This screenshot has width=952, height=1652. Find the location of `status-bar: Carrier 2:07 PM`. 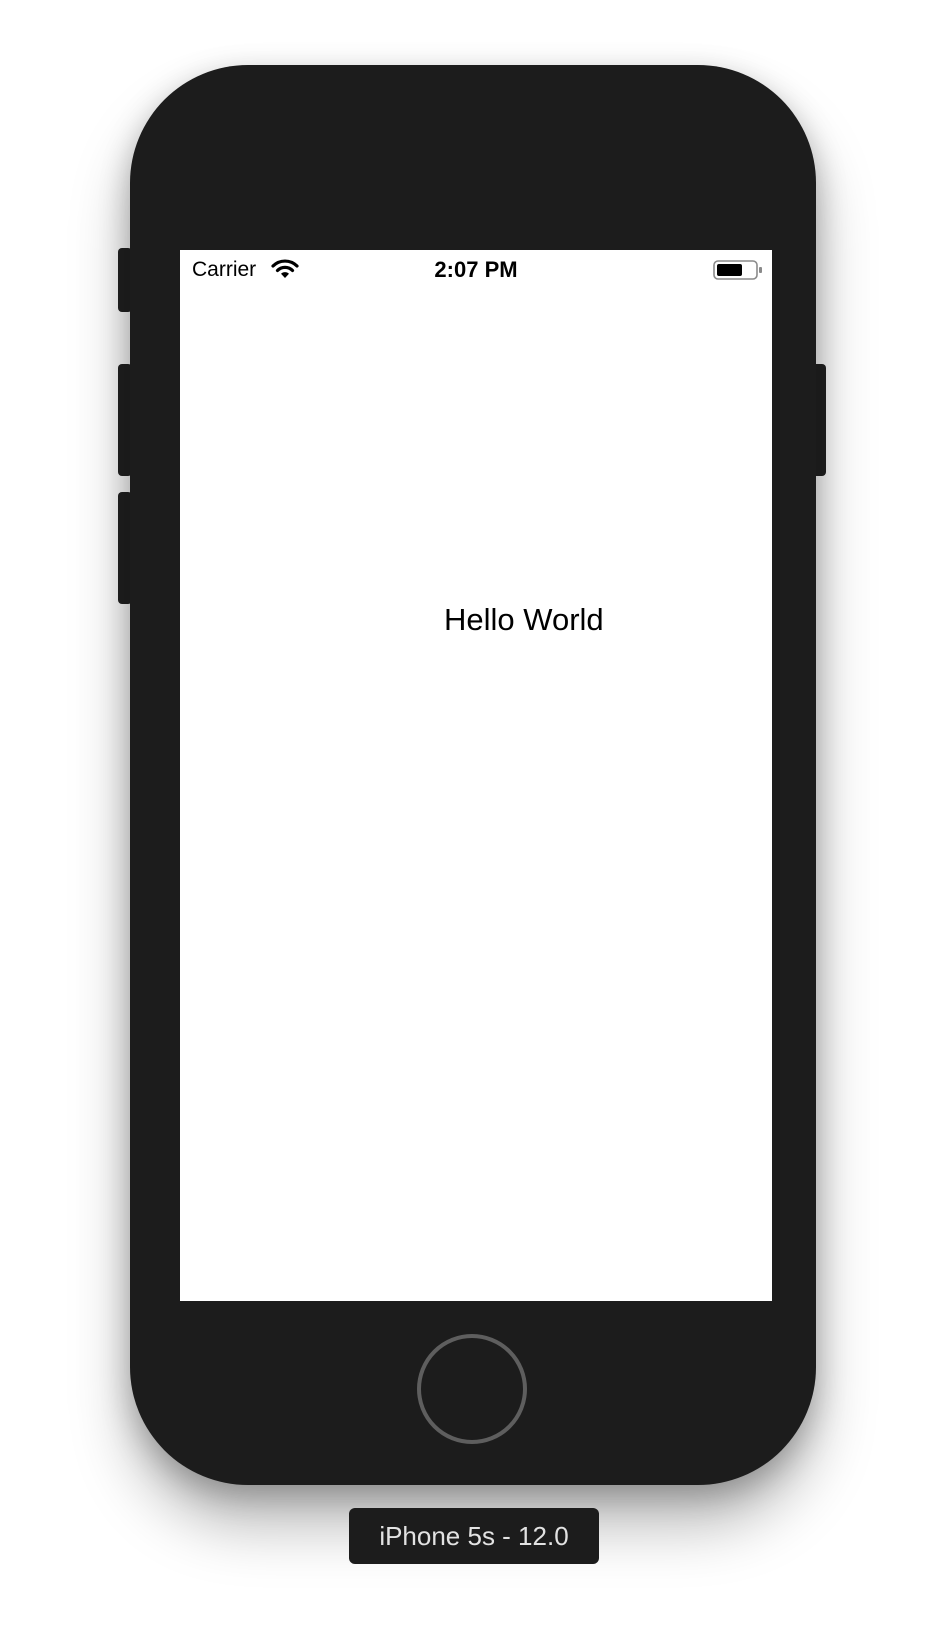

status-bar: Carrier 2:07 PM is located at coordinates (476, 270).